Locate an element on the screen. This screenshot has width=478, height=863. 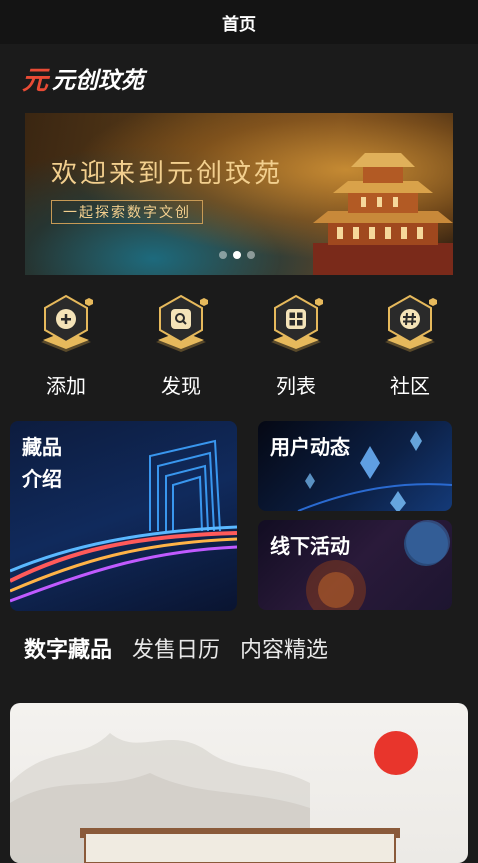
quick-entry-label: 列表 is located at coordinates (296, 386).